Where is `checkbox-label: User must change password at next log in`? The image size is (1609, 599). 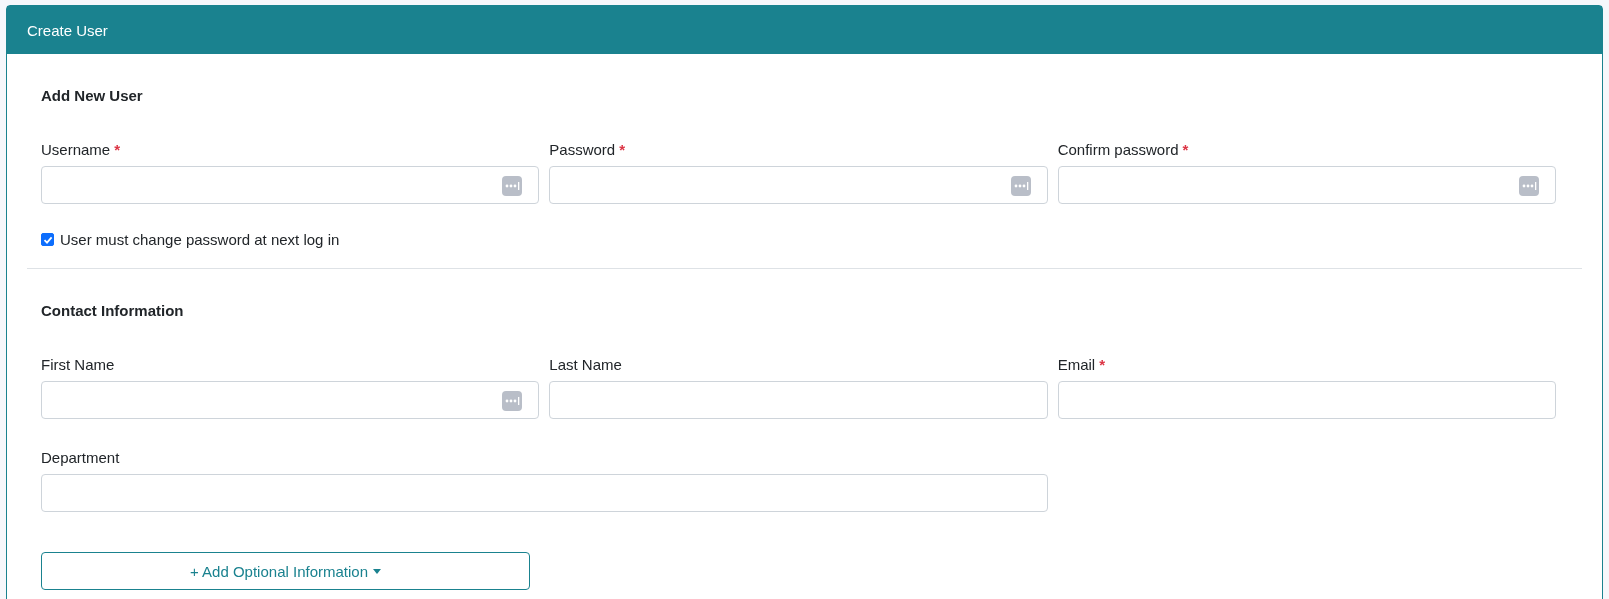
checkbox-label: User must change password at next log in is located at coordinates (200, 239).